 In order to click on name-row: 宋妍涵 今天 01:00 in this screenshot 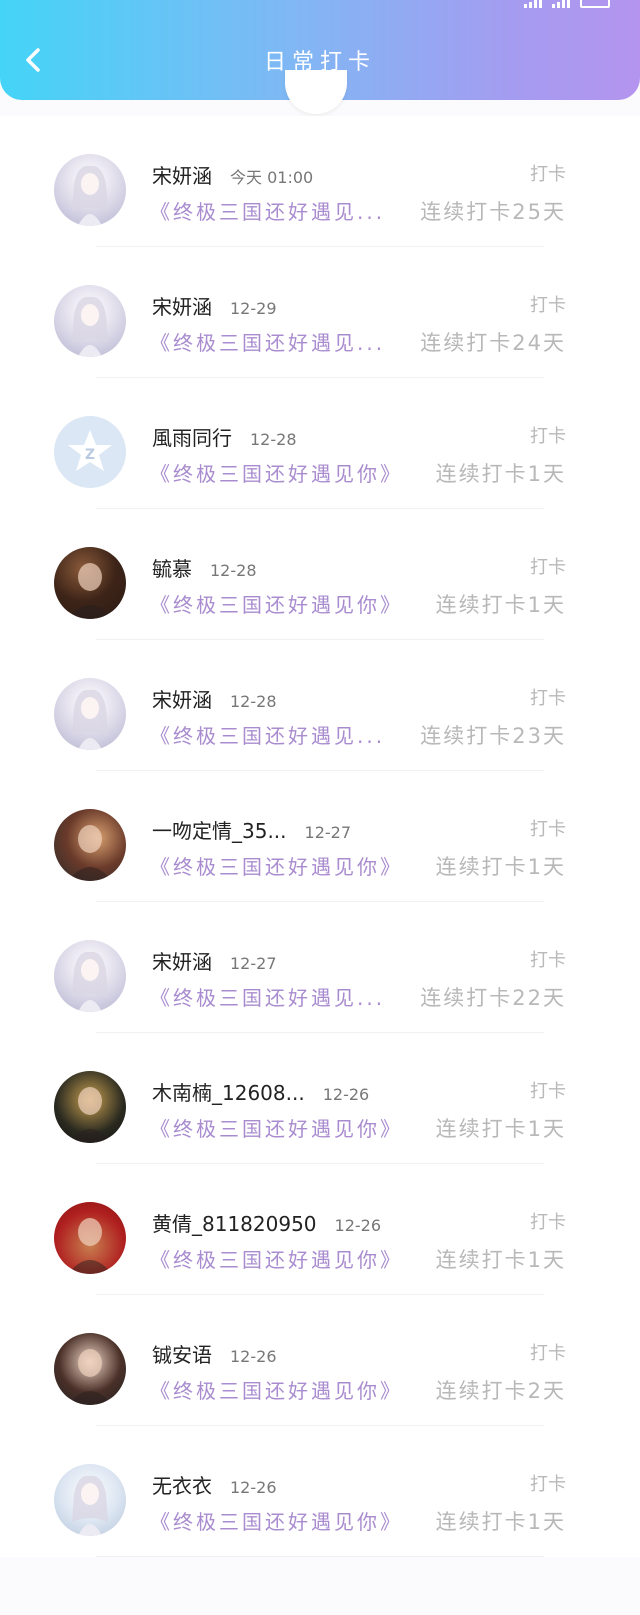, I will do `click(232, 174)`.